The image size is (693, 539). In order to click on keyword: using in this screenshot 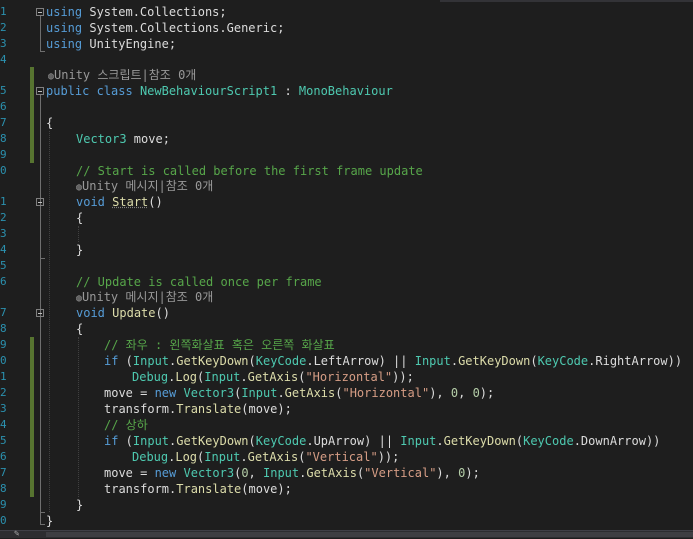, I will do `click(64, 44)`.